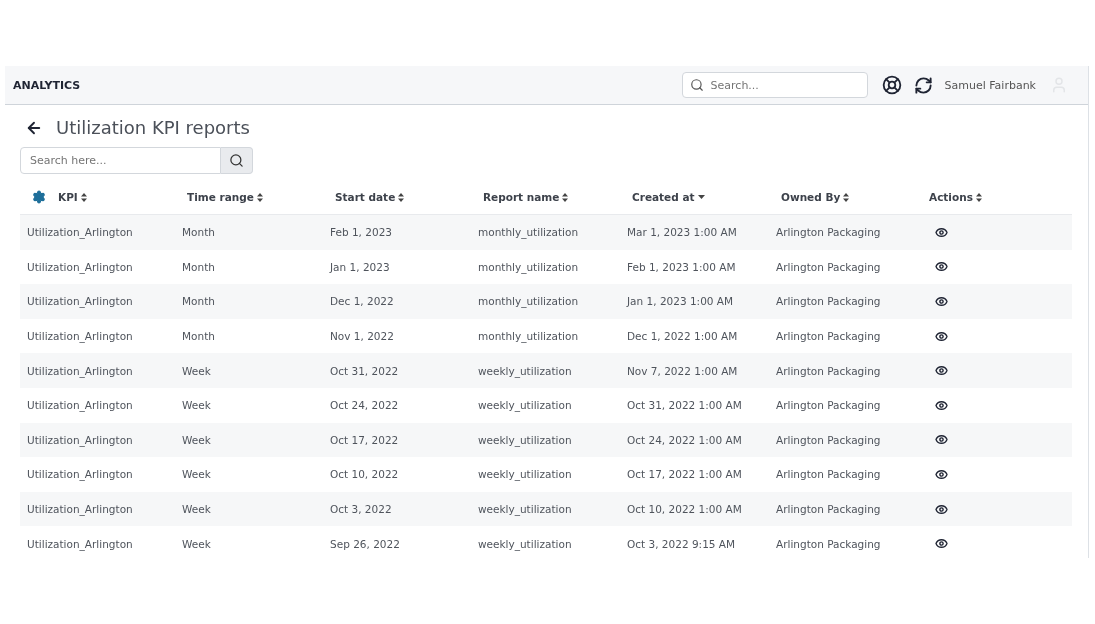 The image size is (1095, 624). What do you see at coordinates (153, 127) in the screenshot?
I see `page-title: Utilization KPI reports` at bounding box center [153, 127].